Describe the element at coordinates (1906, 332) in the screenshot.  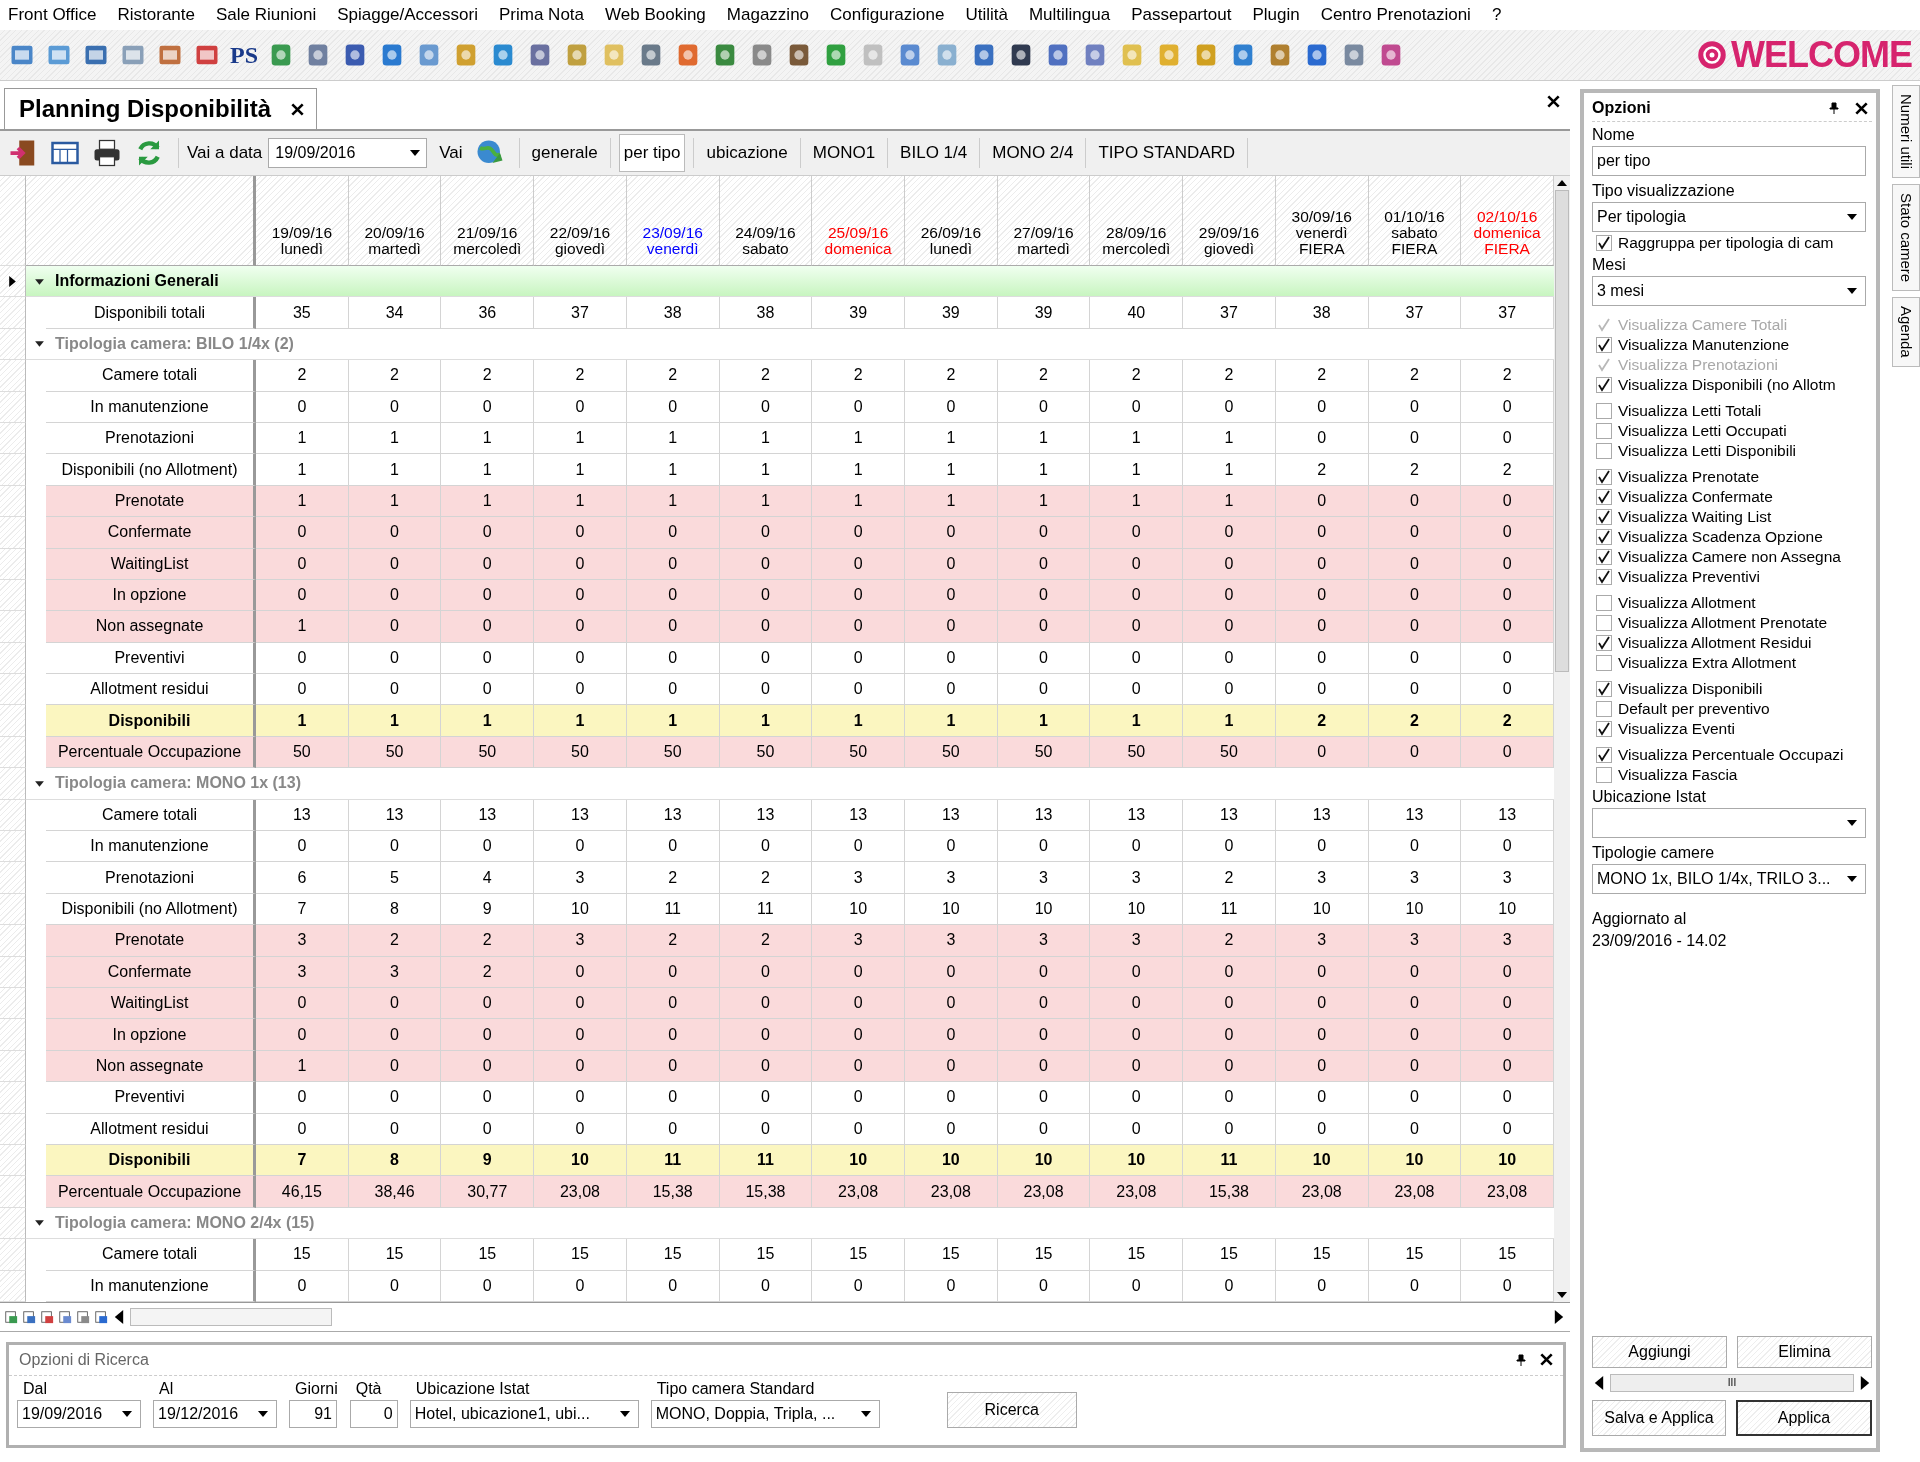
I see `side-tab: Agenda` at that location.